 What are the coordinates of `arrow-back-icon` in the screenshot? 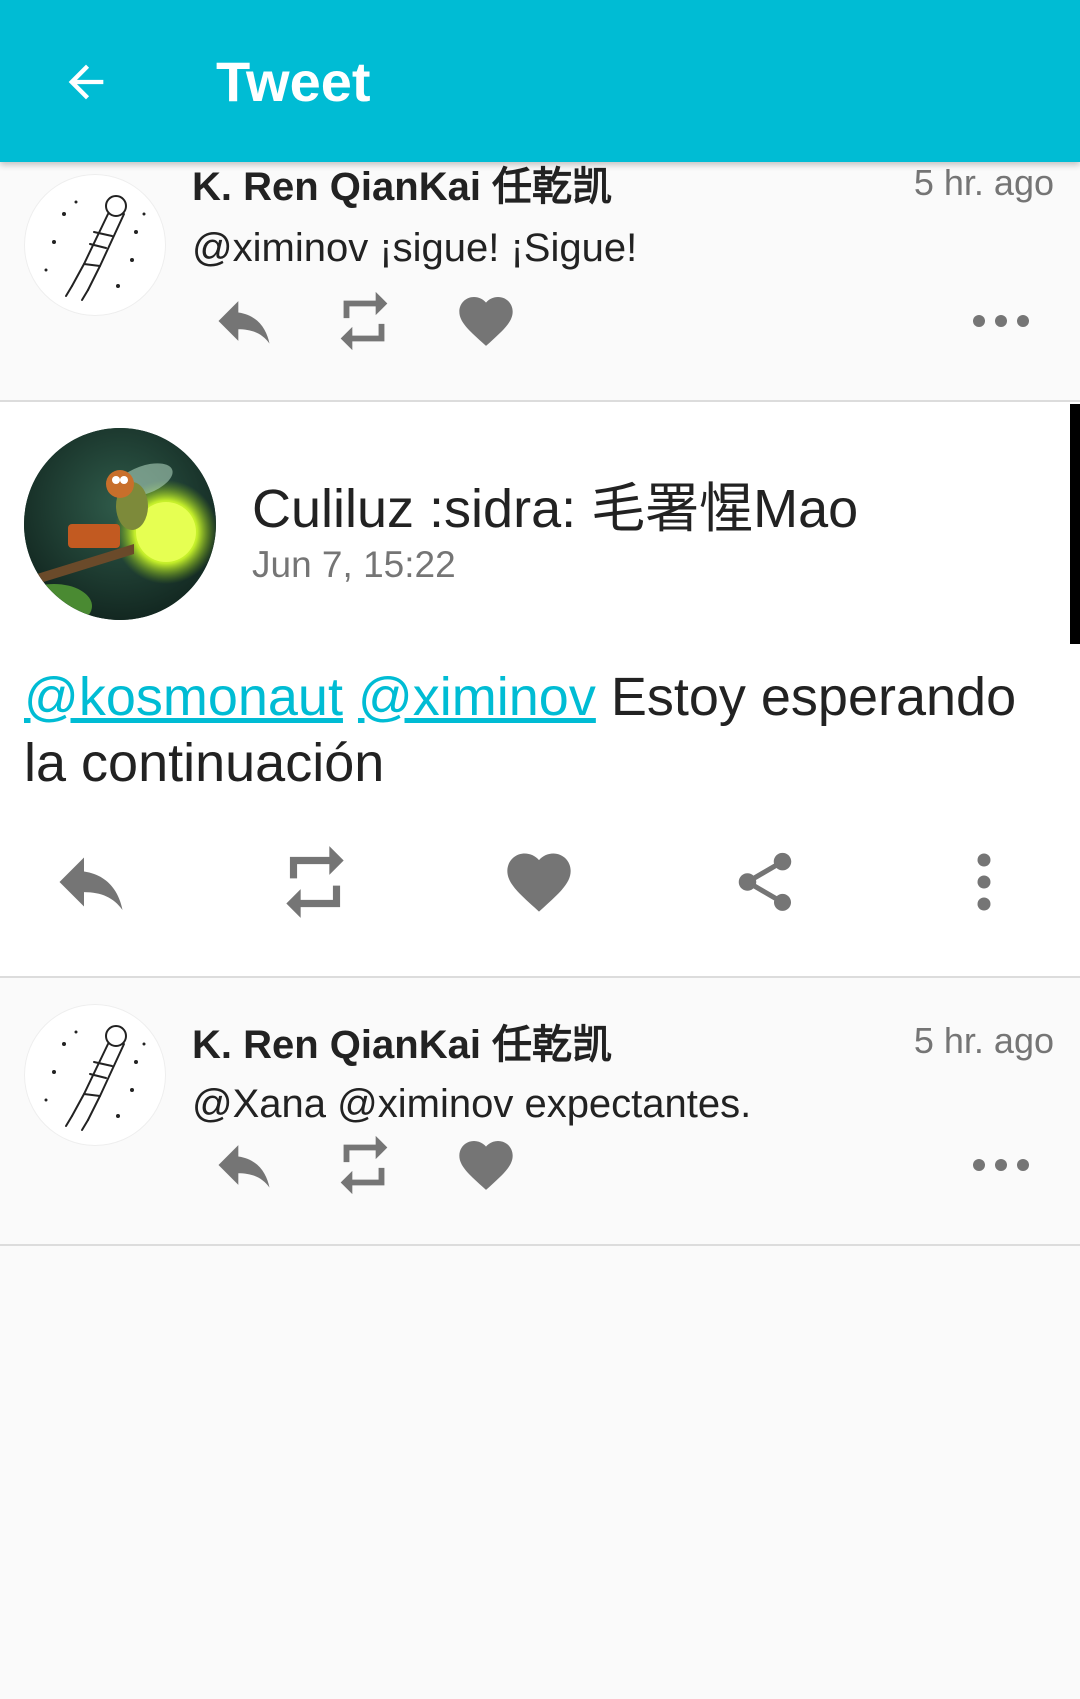 It's located at (86, 82).